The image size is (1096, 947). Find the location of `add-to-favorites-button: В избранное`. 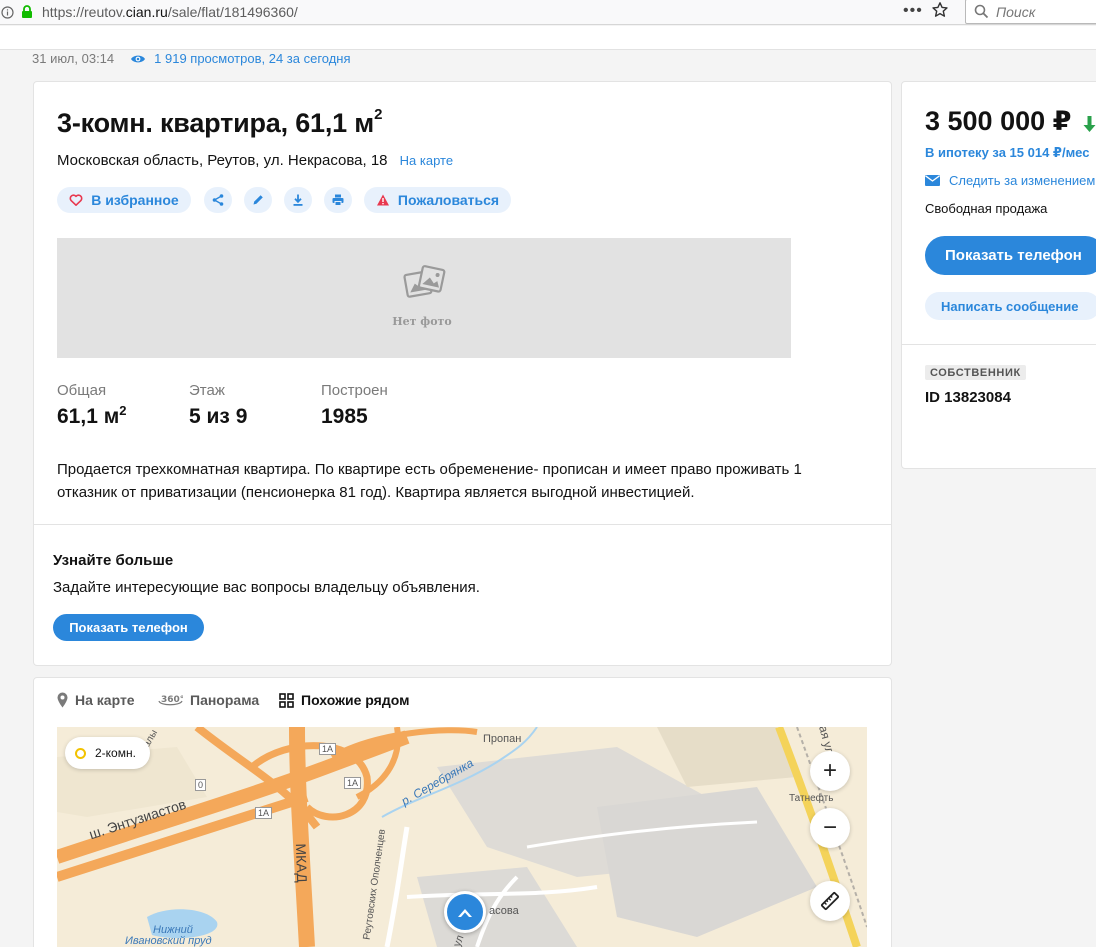

add-to-favorites-button: В избранное is located at coordinates (124, 200).